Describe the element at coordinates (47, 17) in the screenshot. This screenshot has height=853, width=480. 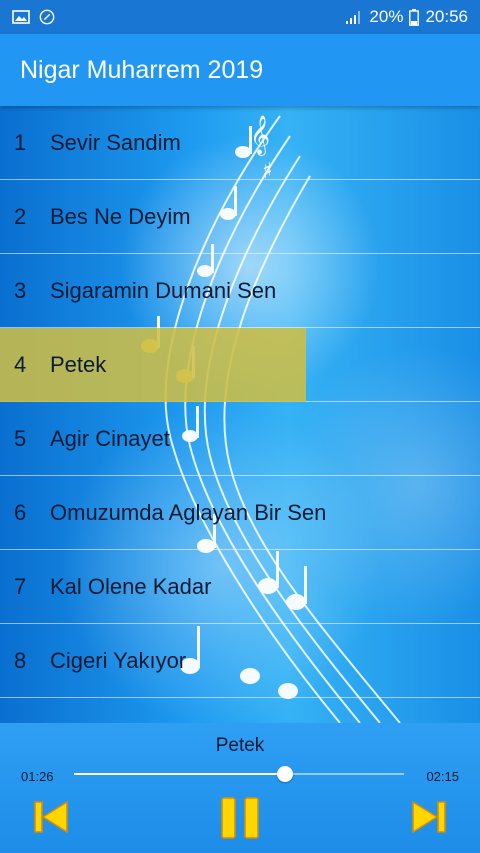
I see `app-icon` at that location.